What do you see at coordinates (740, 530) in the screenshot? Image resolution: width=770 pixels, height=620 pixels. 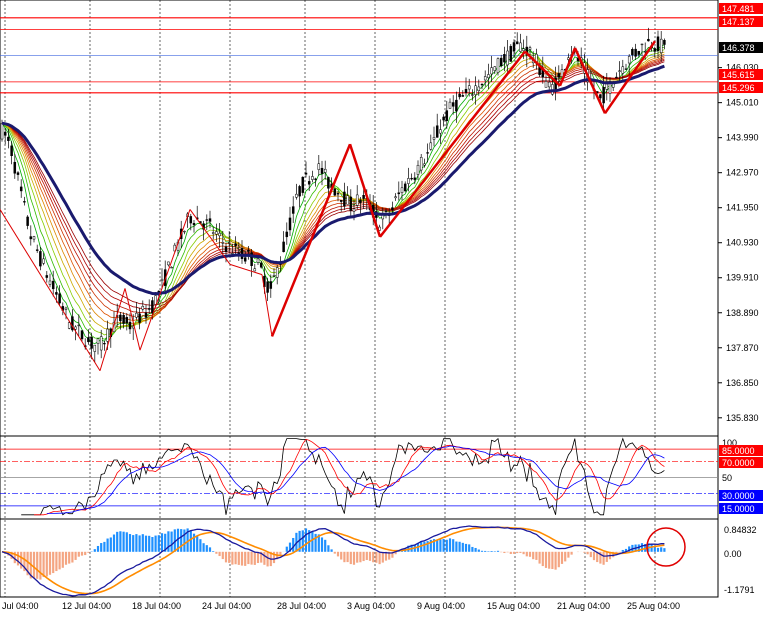 I see `macd-label-top: 0.84832` at bounding box center [740, 530].